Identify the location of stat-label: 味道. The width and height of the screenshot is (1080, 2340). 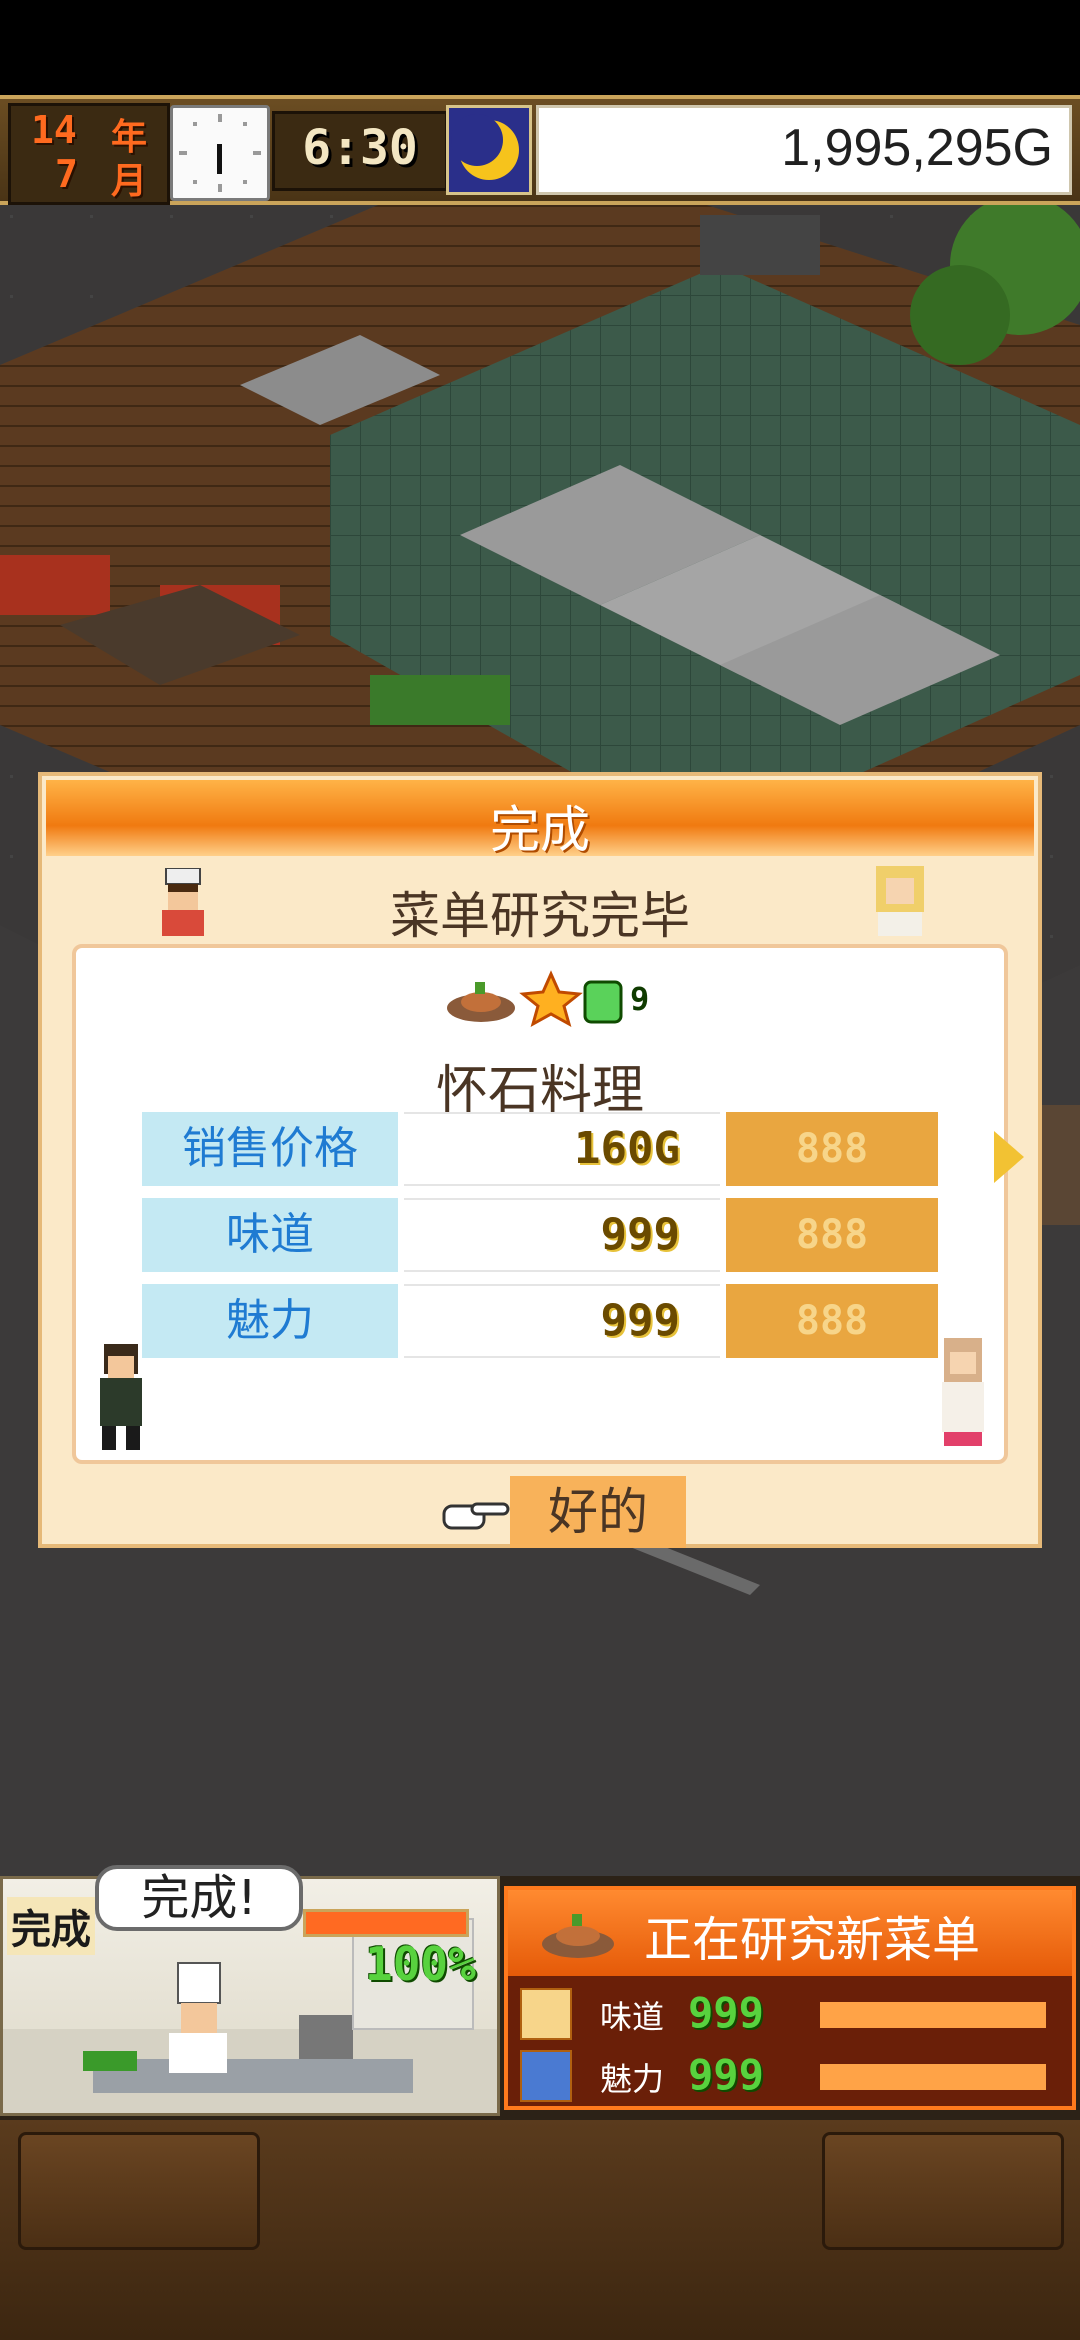
(270, 1235).